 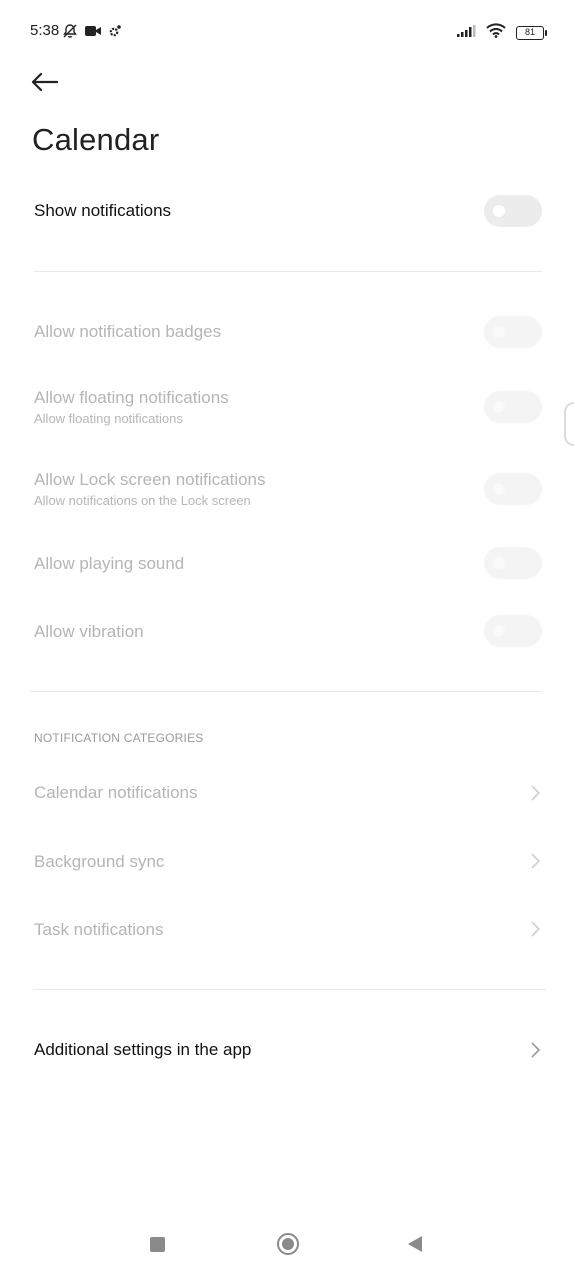 What do you see at coordinates (44, 84) in the screenshot?
I see `arrow-left-icon` at bounding box center [44, 84].